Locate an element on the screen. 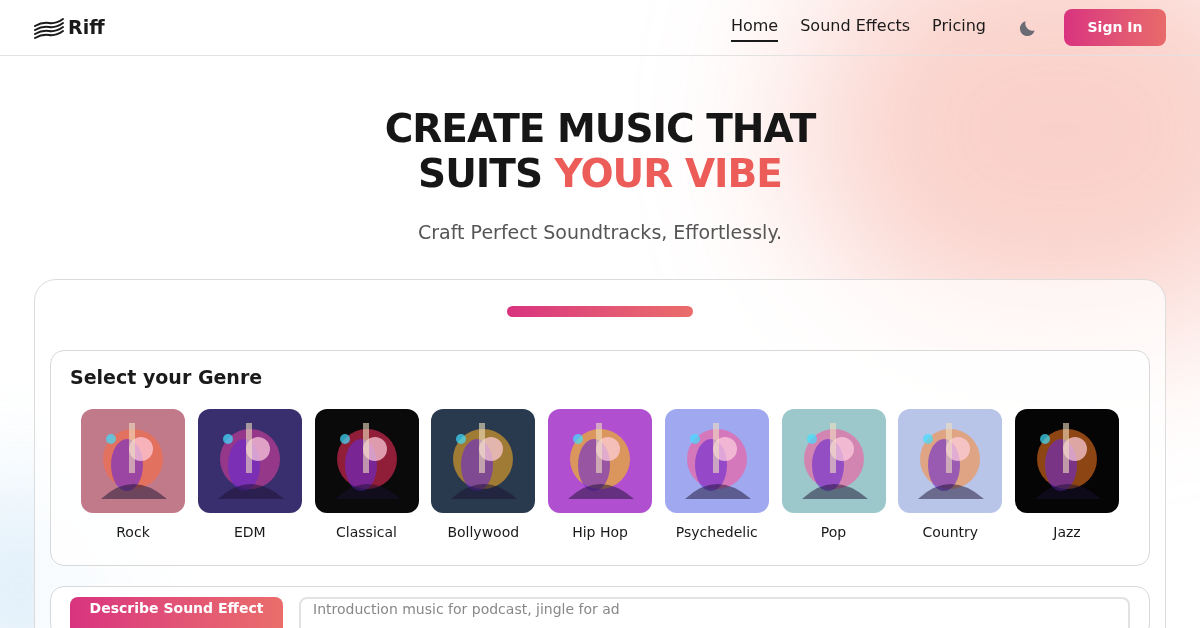 The image size is (1200, 628). genre-tile: Pop is located at coordinates (833, 476).